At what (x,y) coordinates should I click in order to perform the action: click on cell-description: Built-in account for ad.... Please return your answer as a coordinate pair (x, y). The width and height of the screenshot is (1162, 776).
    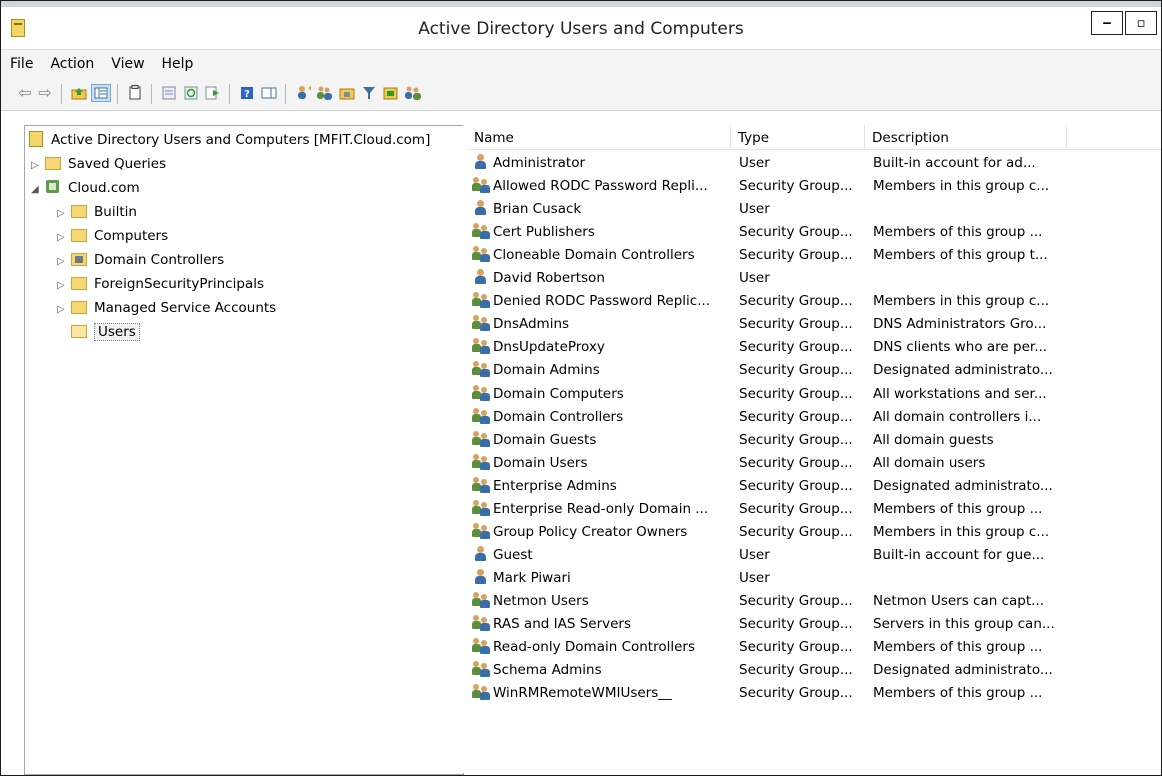
    Looking at the image, I should click on (954, 163).